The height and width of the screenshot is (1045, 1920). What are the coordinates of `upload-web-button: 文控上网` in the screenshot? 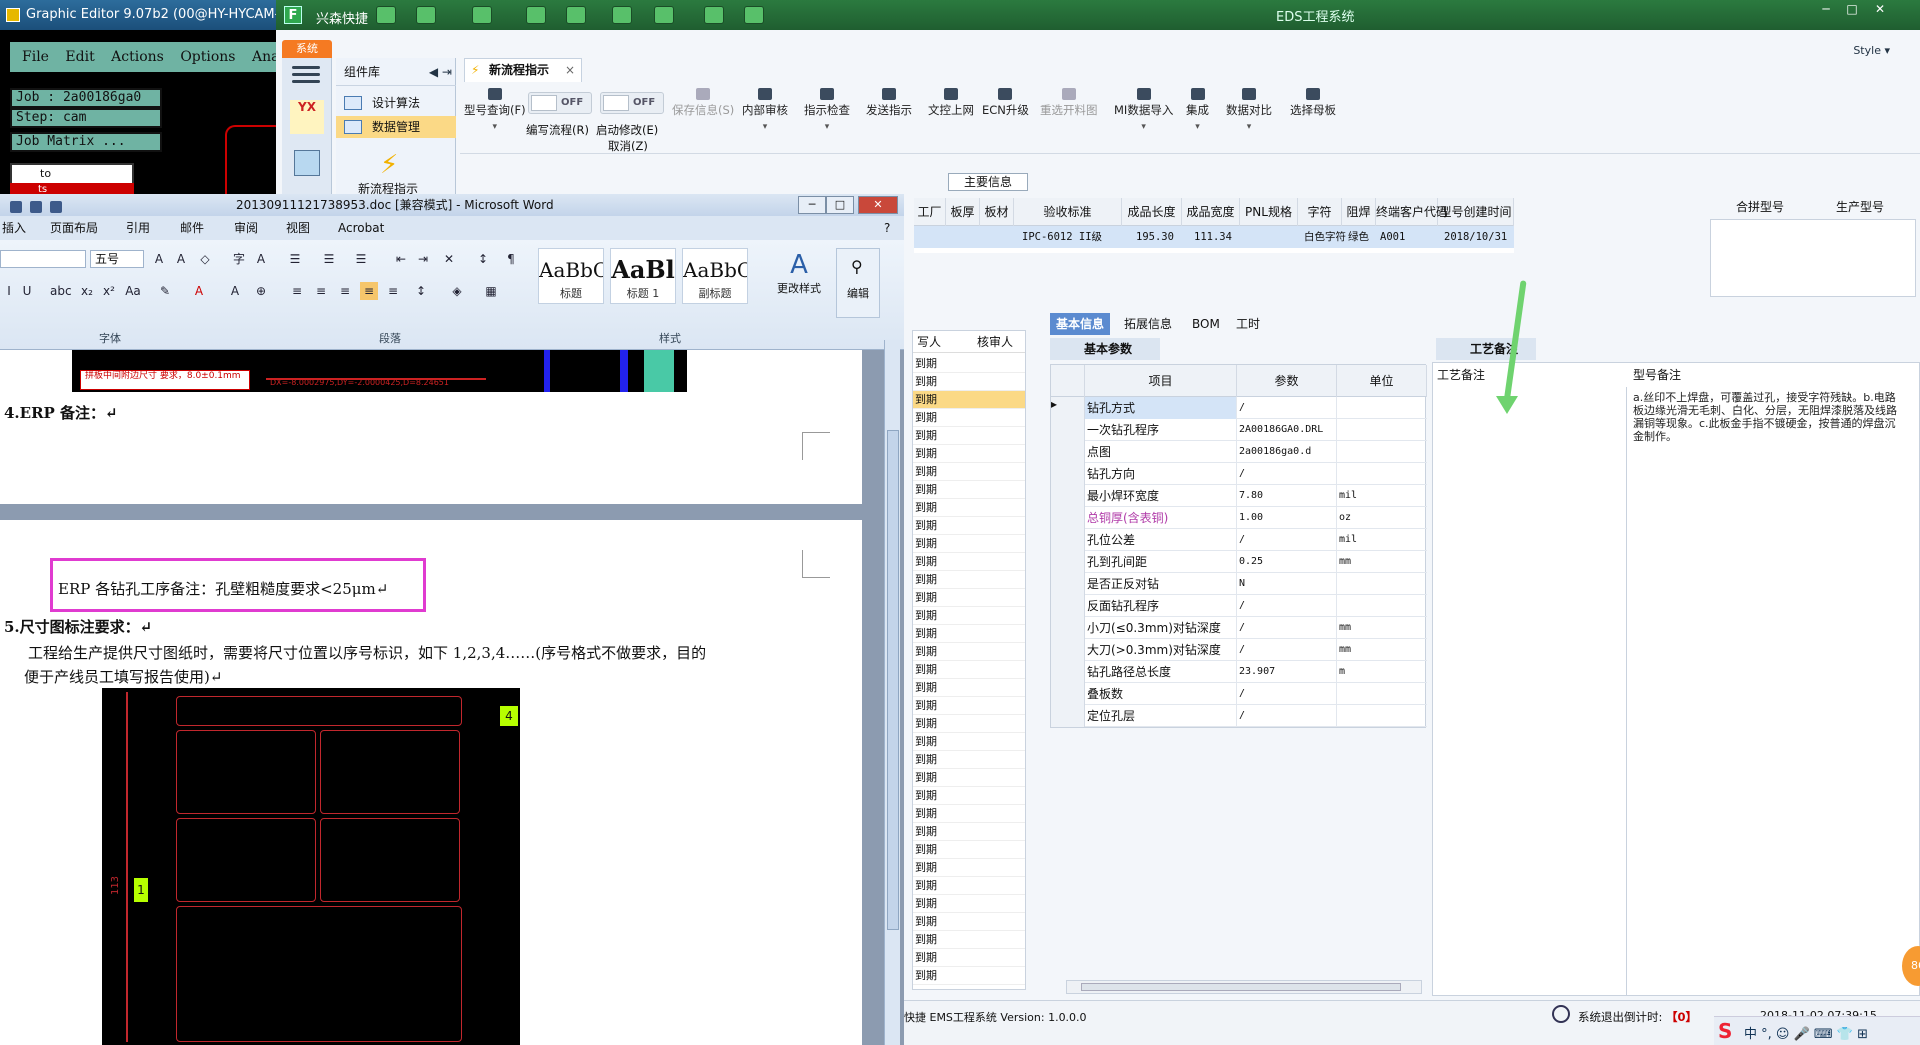 It's located at (951, 103).